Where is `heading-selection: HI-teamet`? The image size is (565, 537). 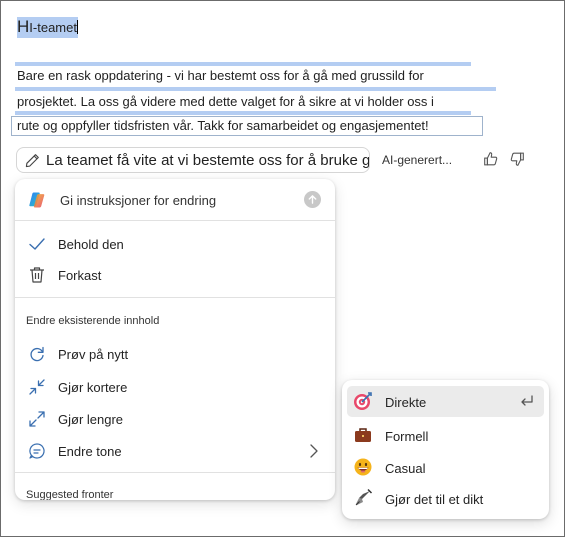
heading-selection: HI-teamet is located at coordinates (47, 27).